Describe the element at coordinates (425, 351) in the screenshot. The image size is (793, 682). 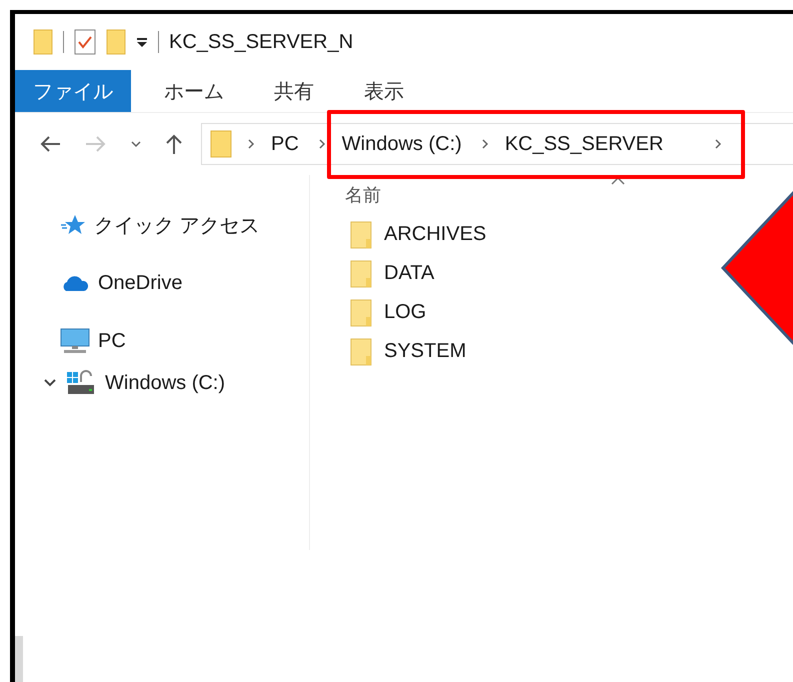
I see `folder-name: SYSTEM` at that location.